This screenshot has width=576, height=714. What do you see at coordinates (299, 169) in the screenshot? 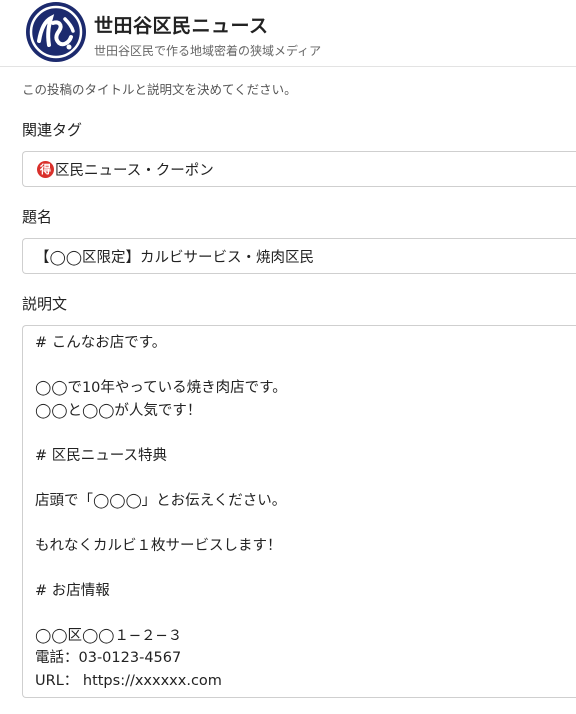
I see `tags-field: 得 区民ニュース・クーポン` at bounding box center [299, 169].